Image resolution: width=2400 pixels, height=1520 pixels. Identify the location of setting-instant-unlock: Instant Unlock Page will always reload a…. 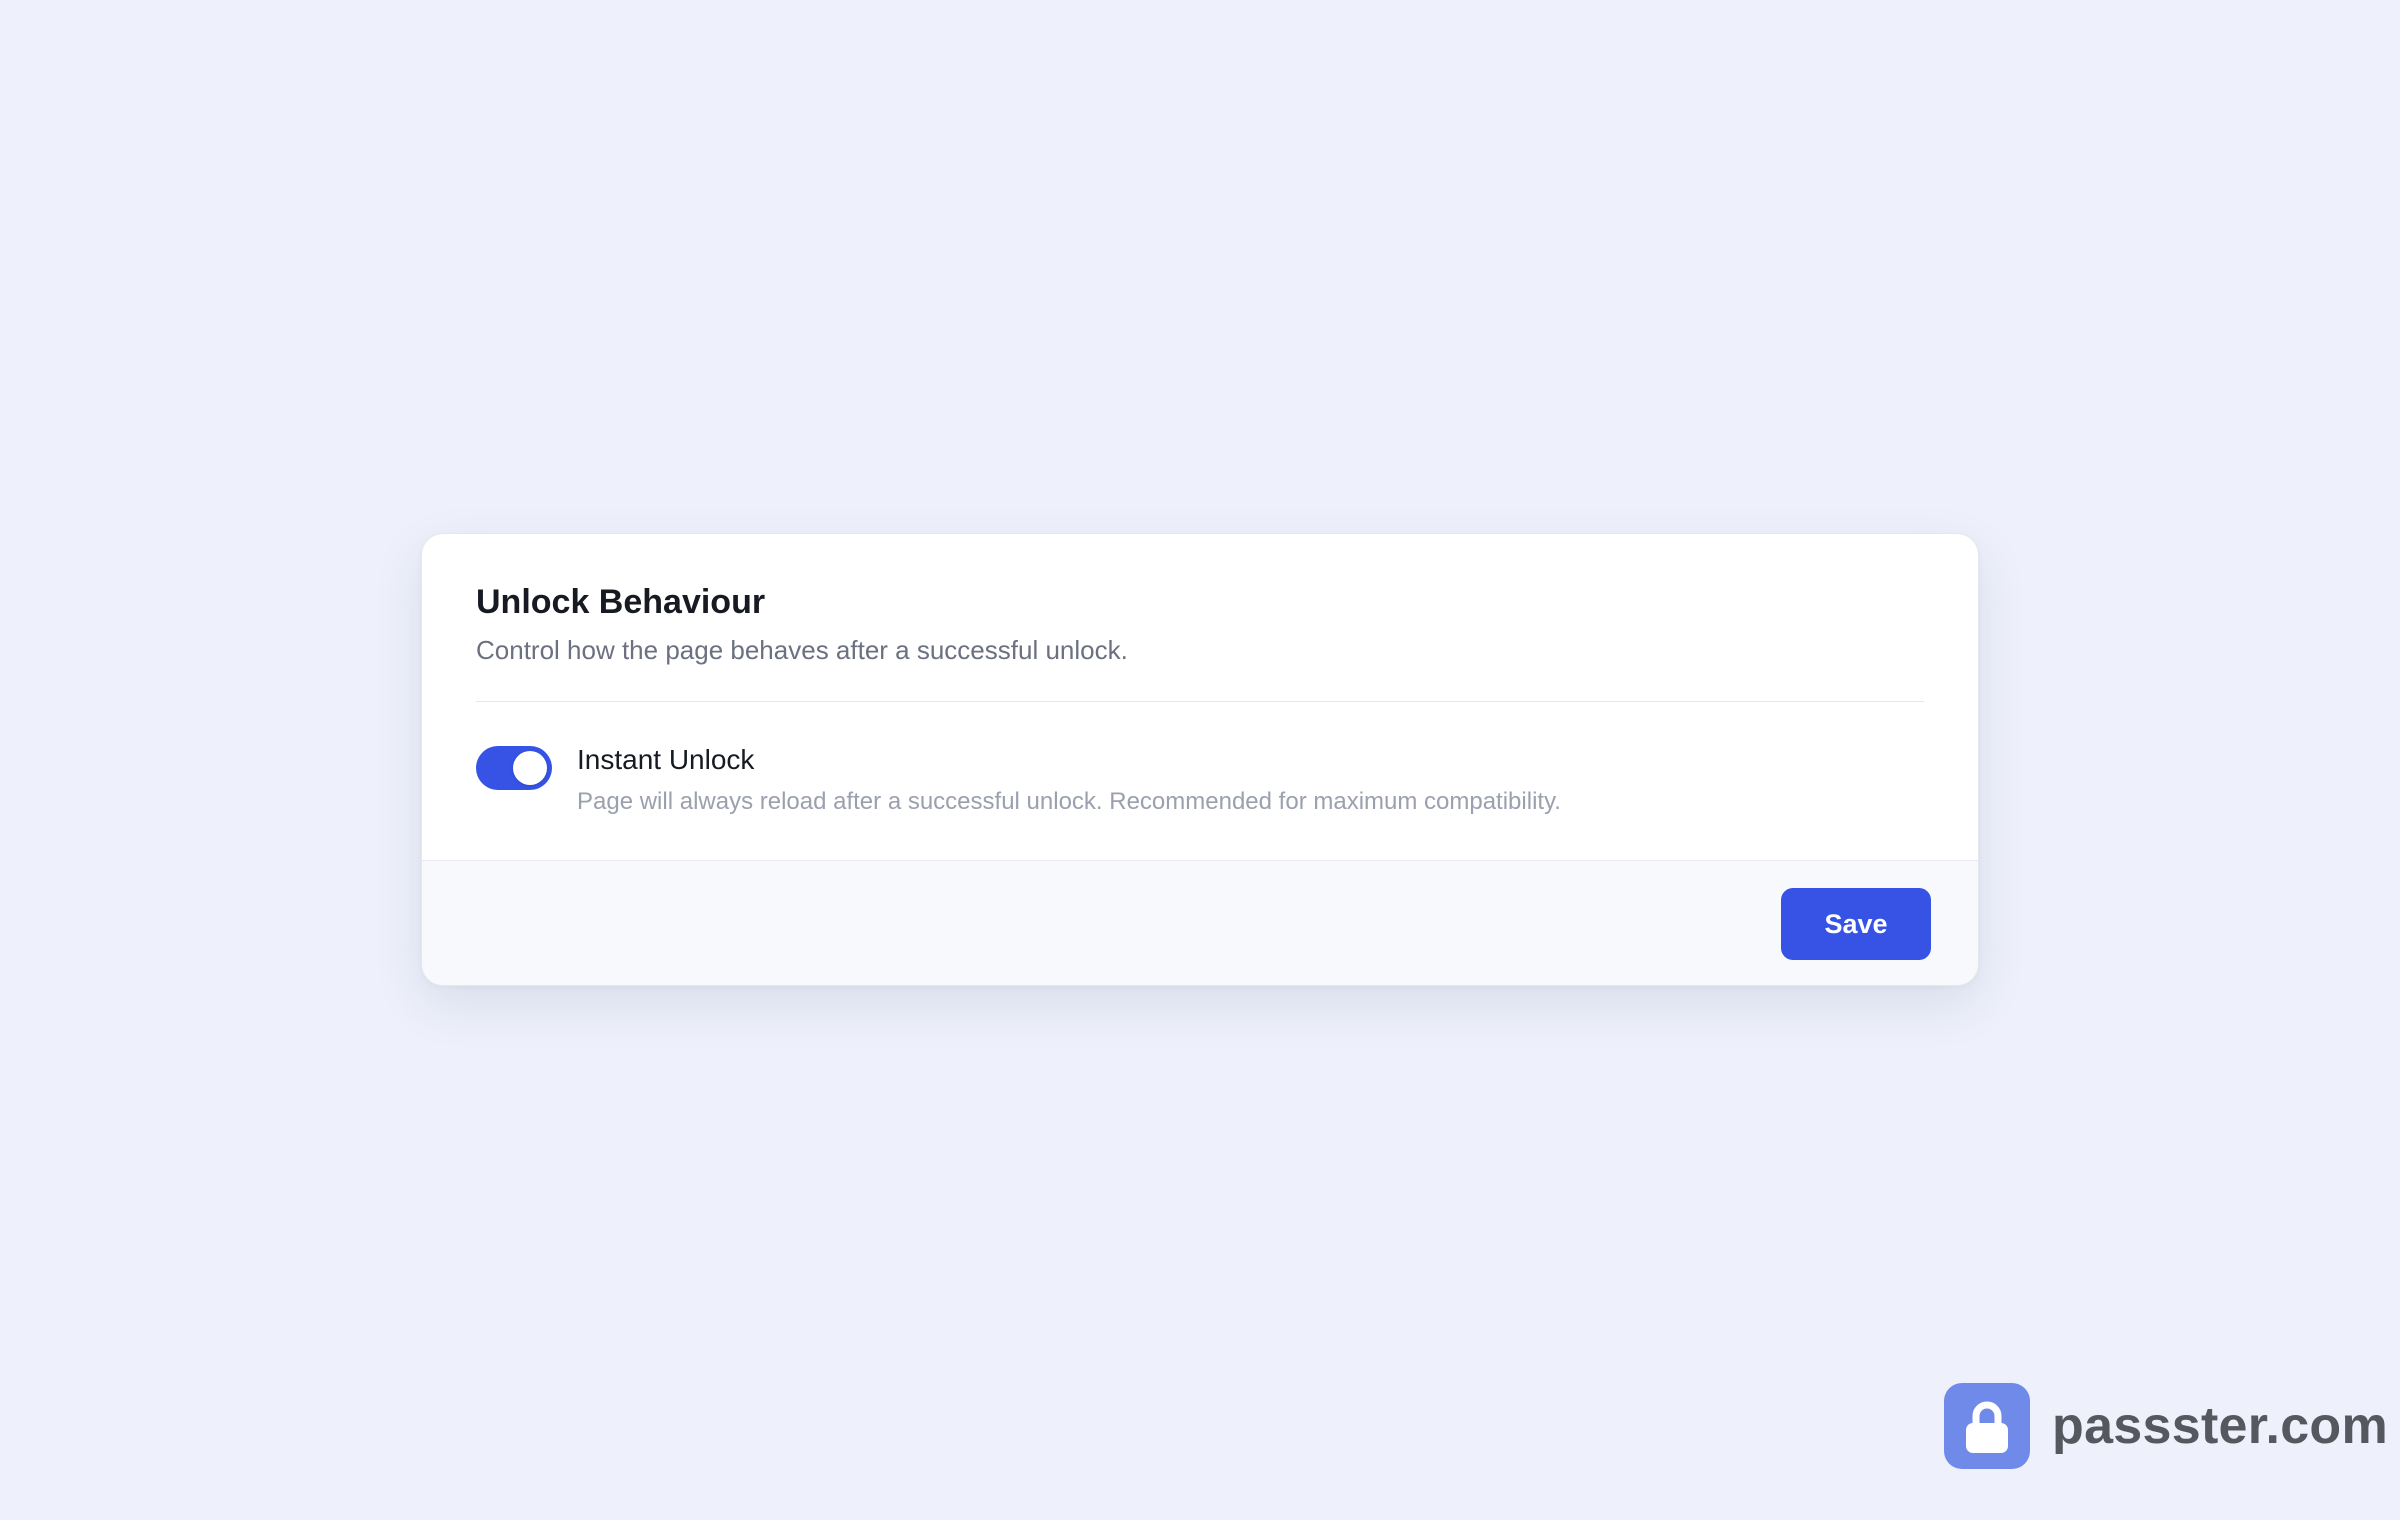
(1200, 784).